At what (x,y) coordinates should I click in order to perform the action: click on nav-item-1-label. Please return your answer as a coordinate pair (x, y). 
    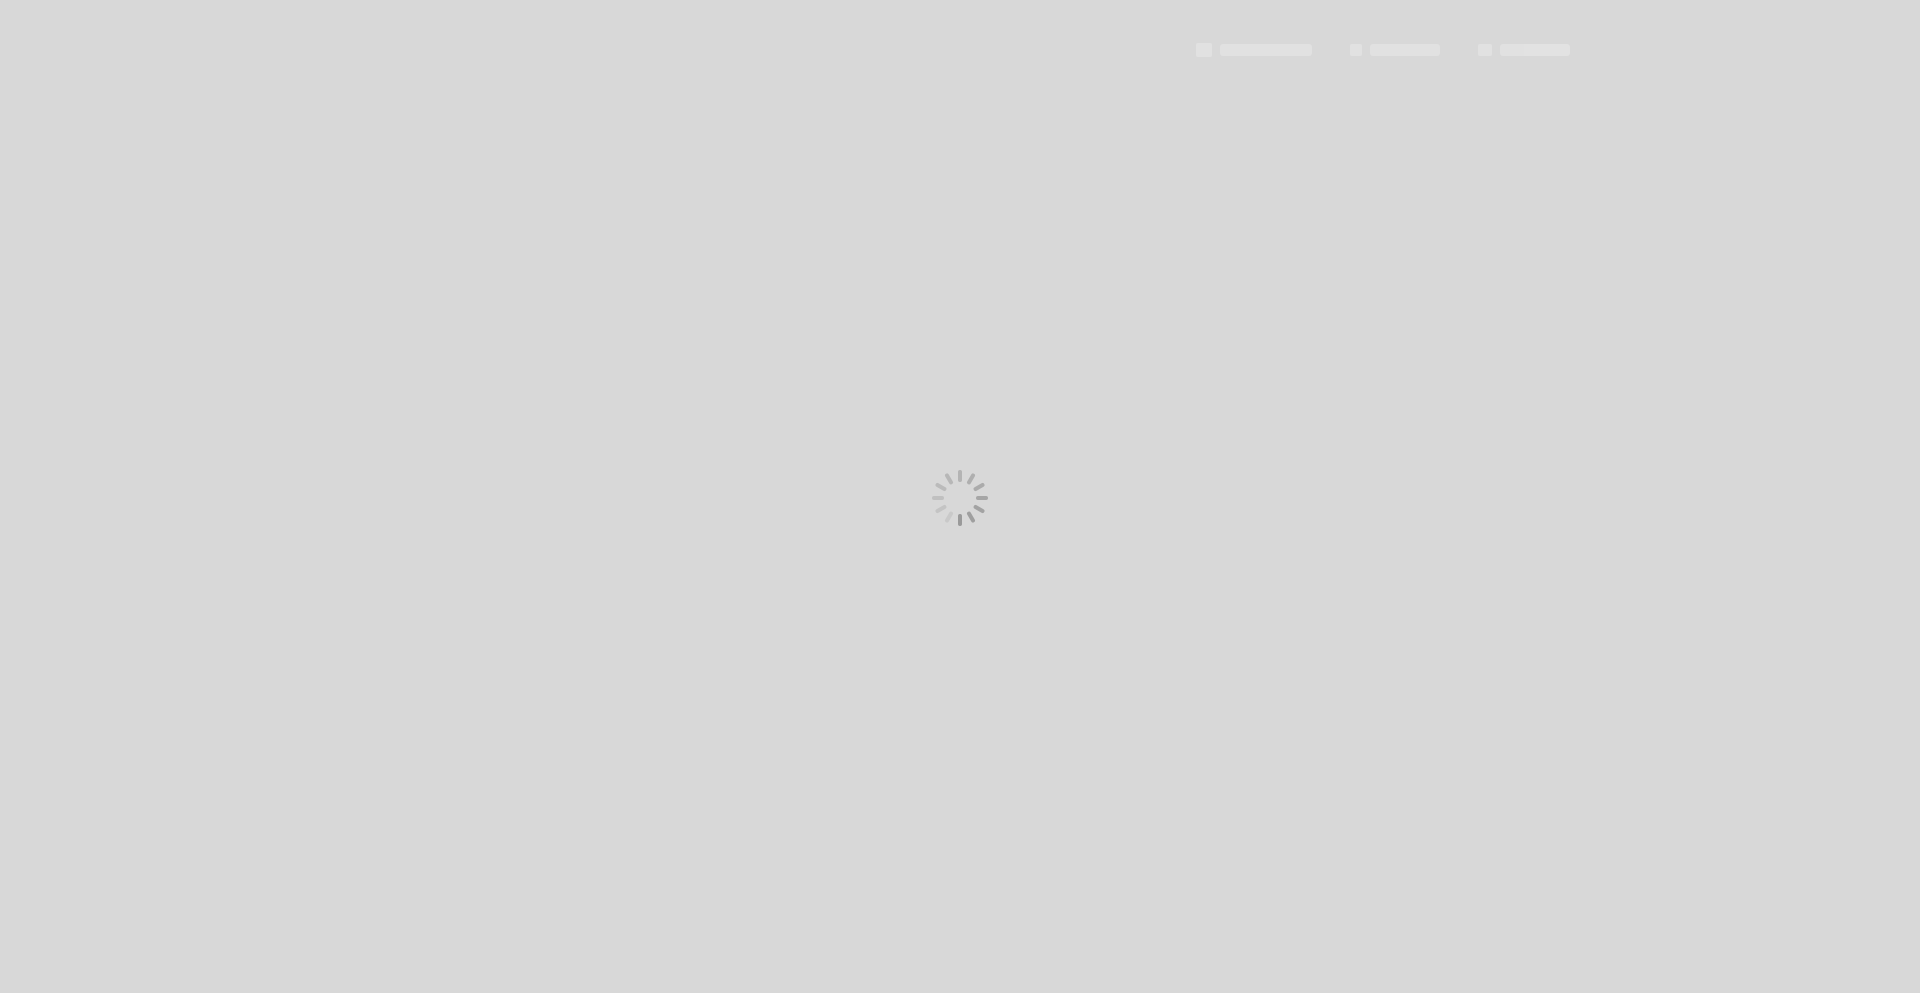
    Looking at the image, I should click on (1405, 50).